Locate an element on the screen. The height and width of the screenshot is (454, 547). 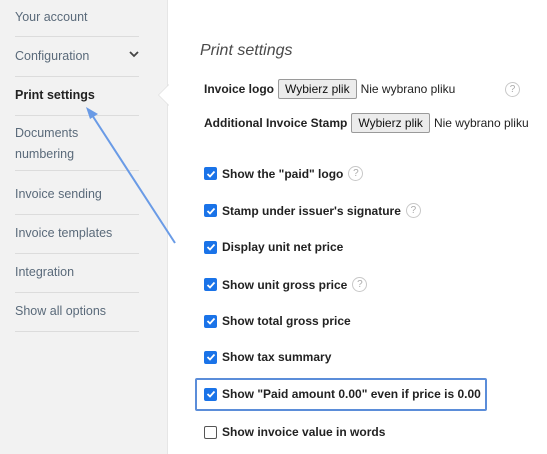
sidebar-item-label: Print settings is located at coordinates (55, 95).